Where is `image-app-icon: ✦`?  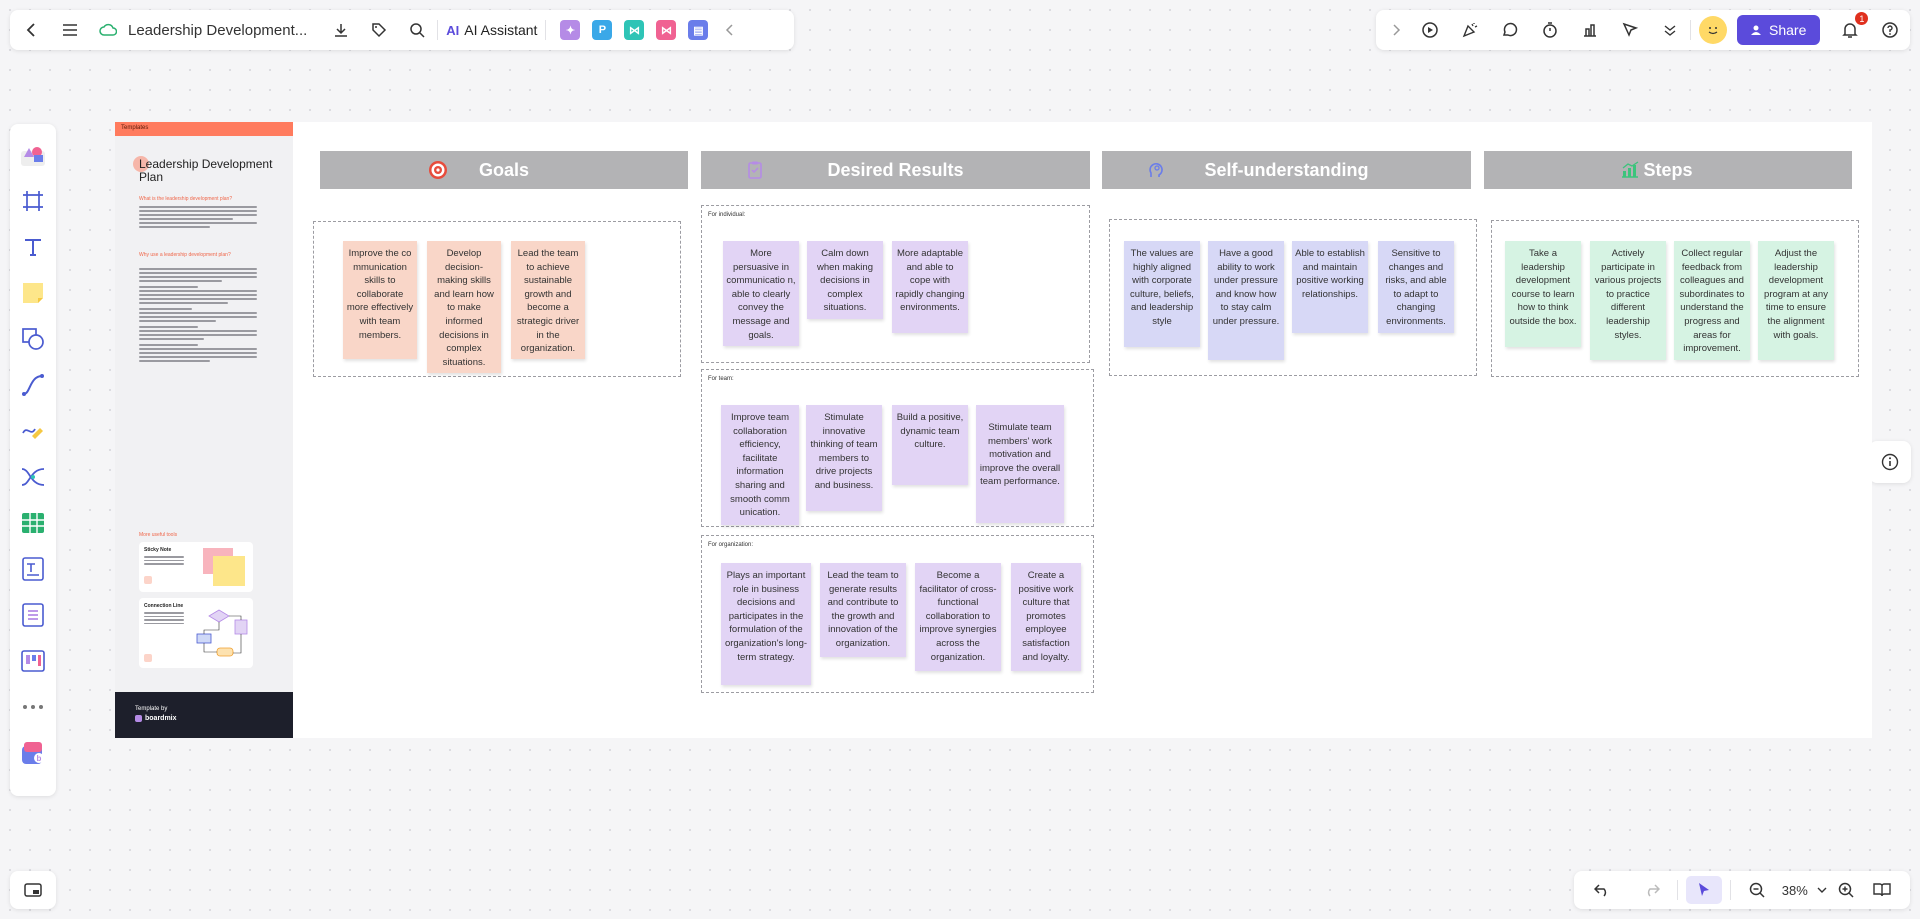 image-app-icon: ✦ is located at coordinates (570, 30).